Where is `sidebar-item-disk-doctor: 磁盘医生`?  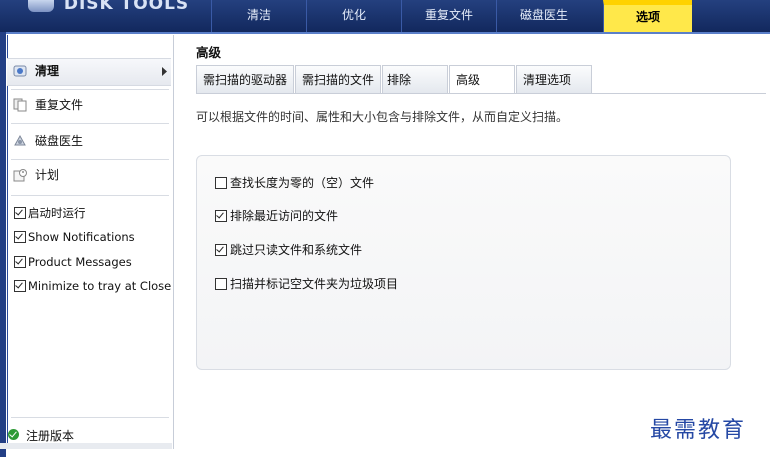
sidebar-item-disk-doctor: 磁盘医生 is located at coordinates (48, 141).